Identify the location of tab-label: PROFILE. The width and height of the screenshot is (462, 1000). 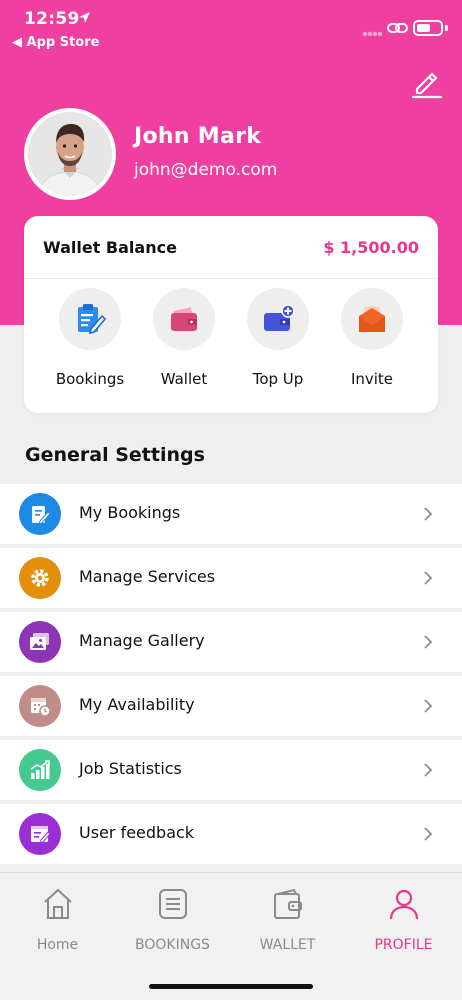
(403, 945).